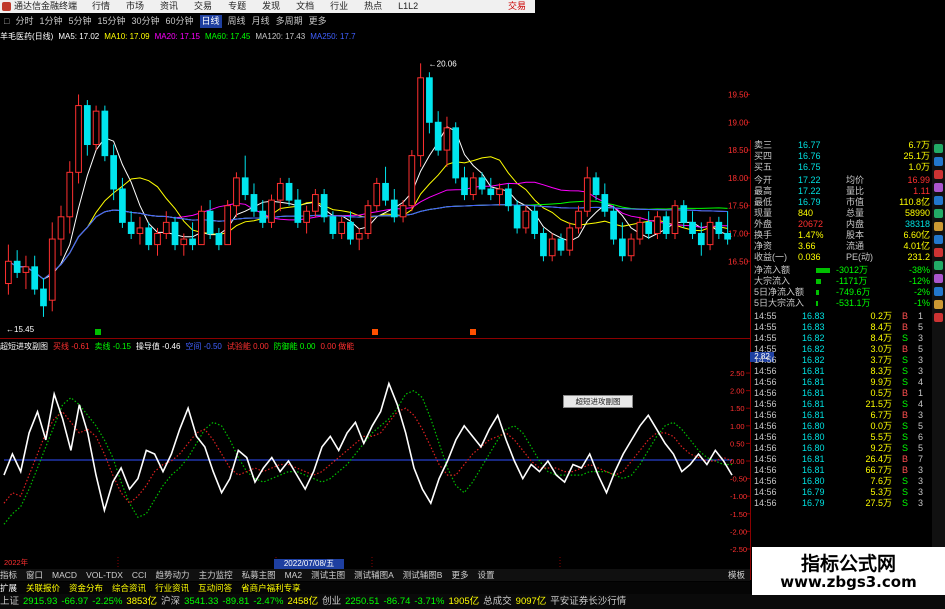 Image resolution: width=945 pixels, height=609 pixels. I want to click on menu-item-0: 行情, so click(101, 6).